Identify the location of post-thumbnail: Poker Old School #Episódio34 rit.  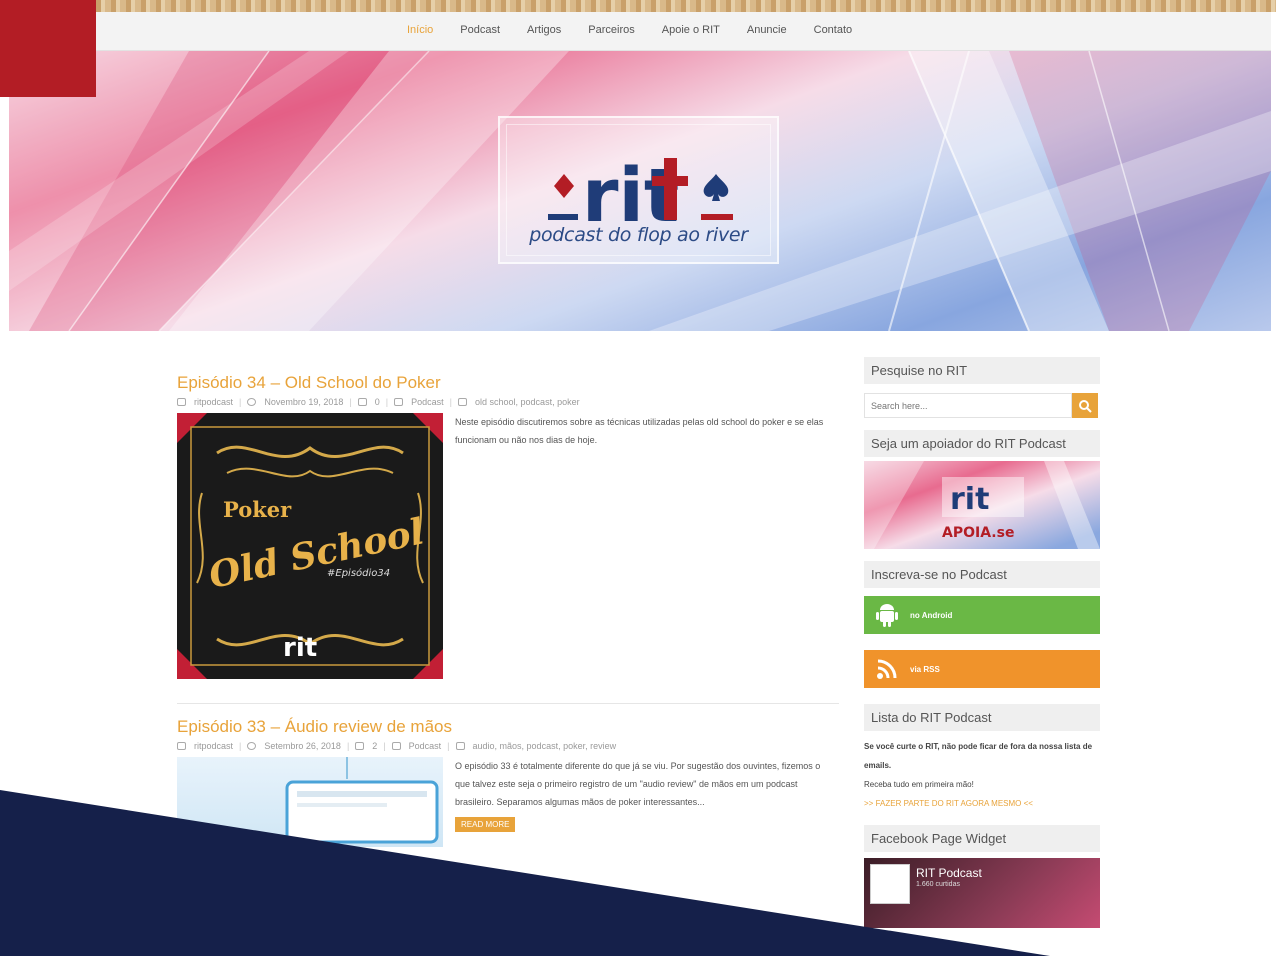
(310, 546).